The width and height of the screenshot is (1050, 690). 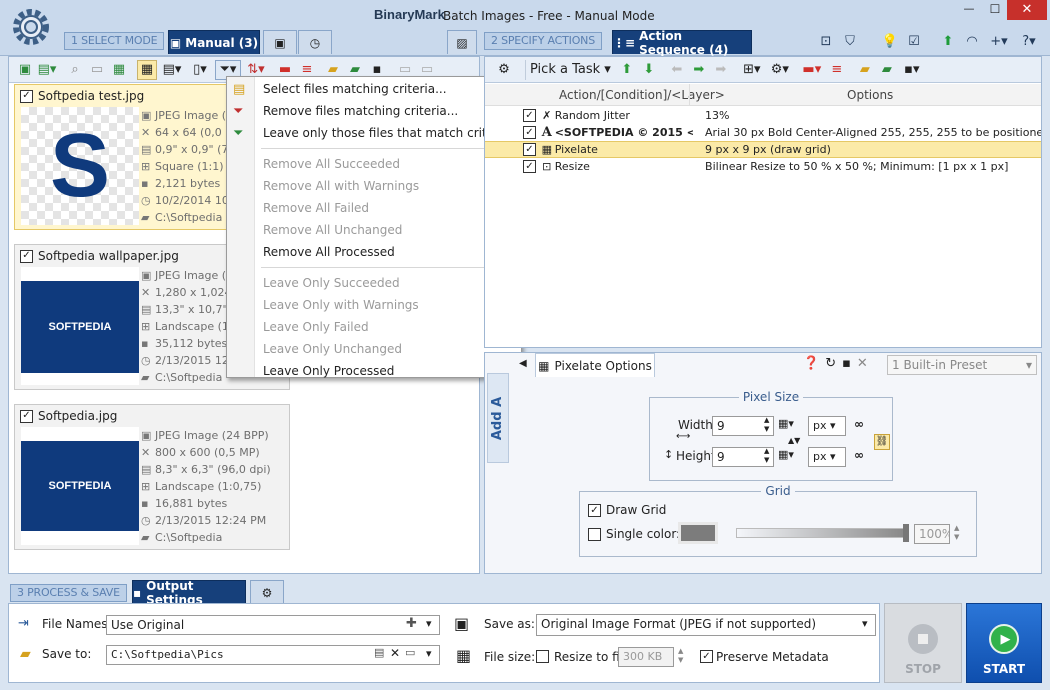 What do you see at coordinates (374, 164) in the screenshot?
I see `menu-item-remove-succeeded: Remove All Succeeded` at bounding box center [374, 164].